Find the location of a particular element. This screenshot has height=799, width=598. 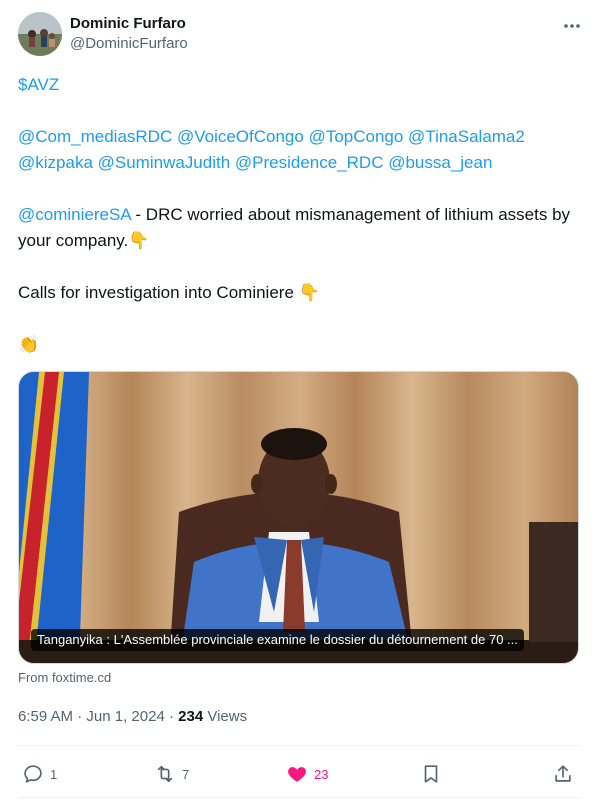

heart-icon is located at coordinates (297, 774).